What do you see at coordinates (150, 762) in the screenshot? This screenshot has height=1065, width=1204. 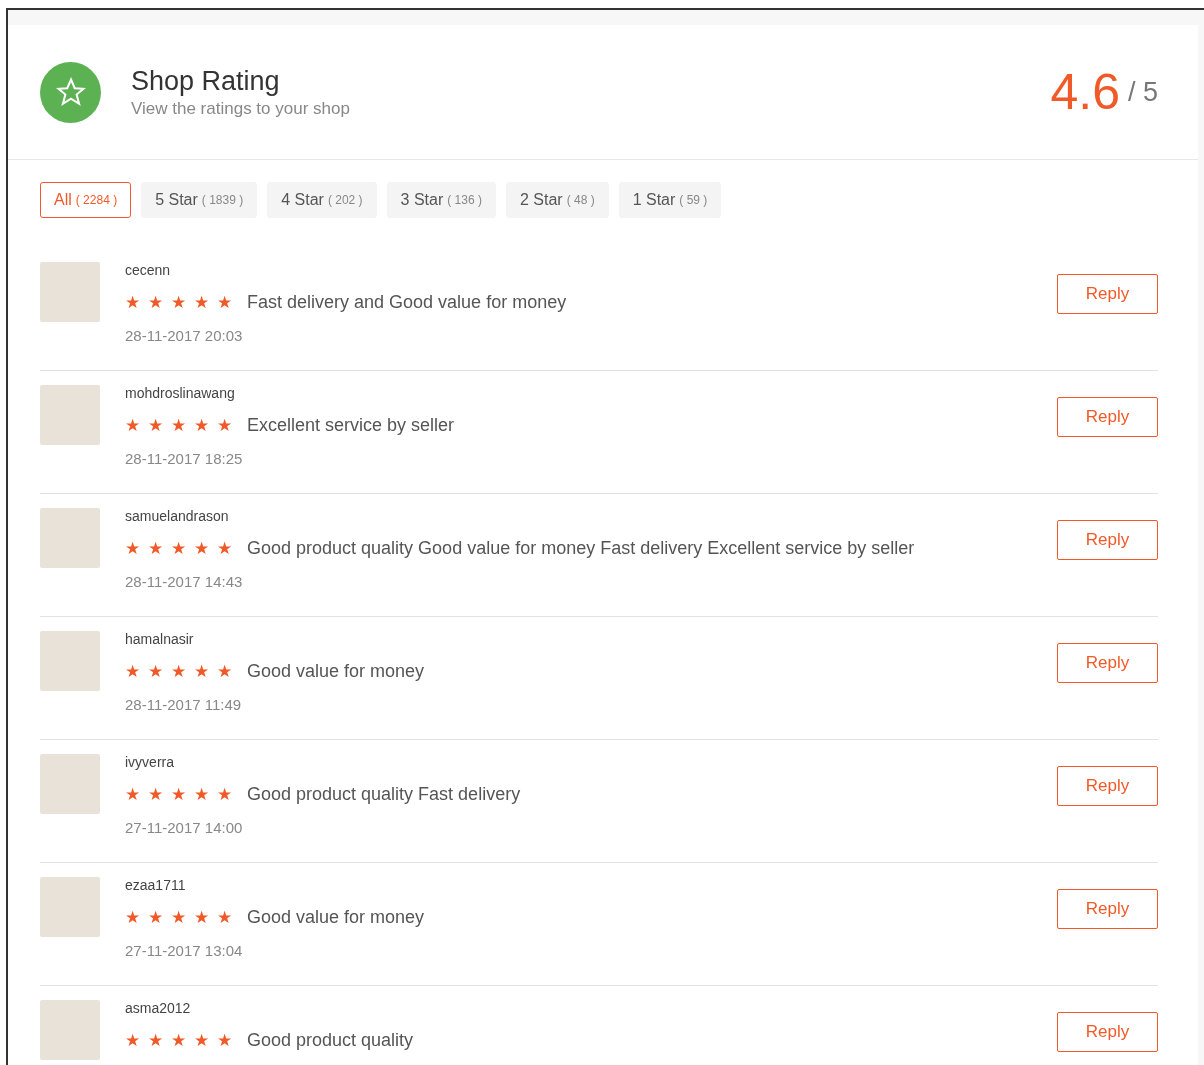 I see `username: ivyverra` at bounding box center [150, 762].